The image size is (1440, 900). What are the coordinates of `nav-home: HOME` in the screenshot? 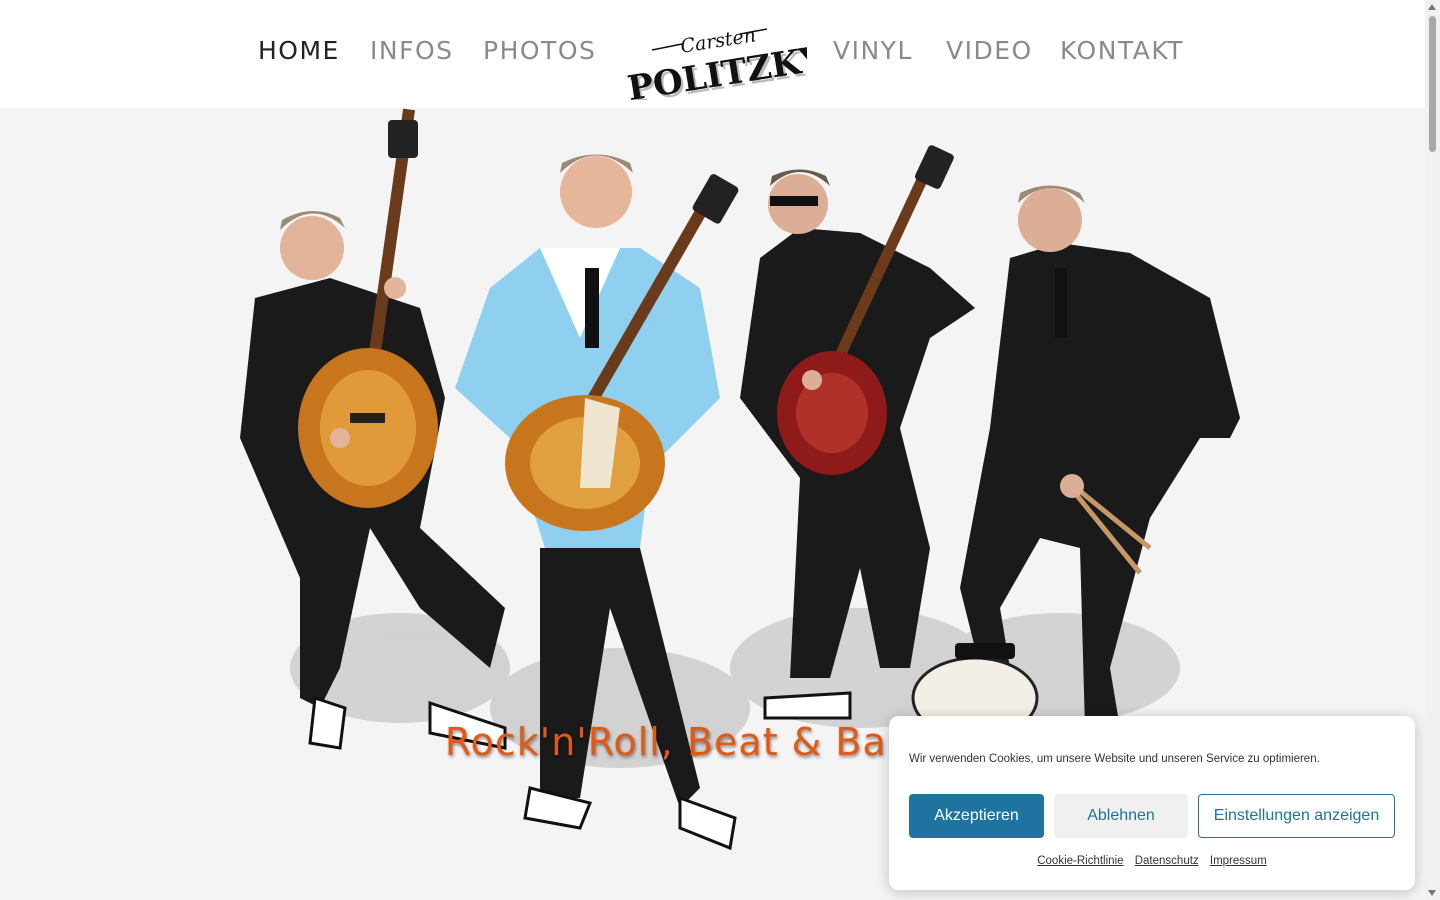 It's located at (299, 50).